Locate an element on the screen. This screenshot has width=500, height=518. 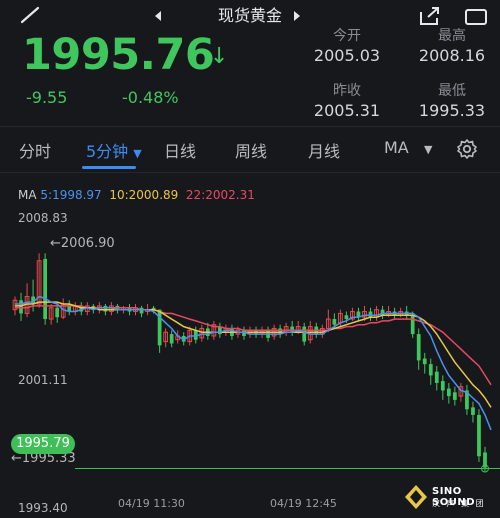
share-icon is located at coordinates (430, 16).